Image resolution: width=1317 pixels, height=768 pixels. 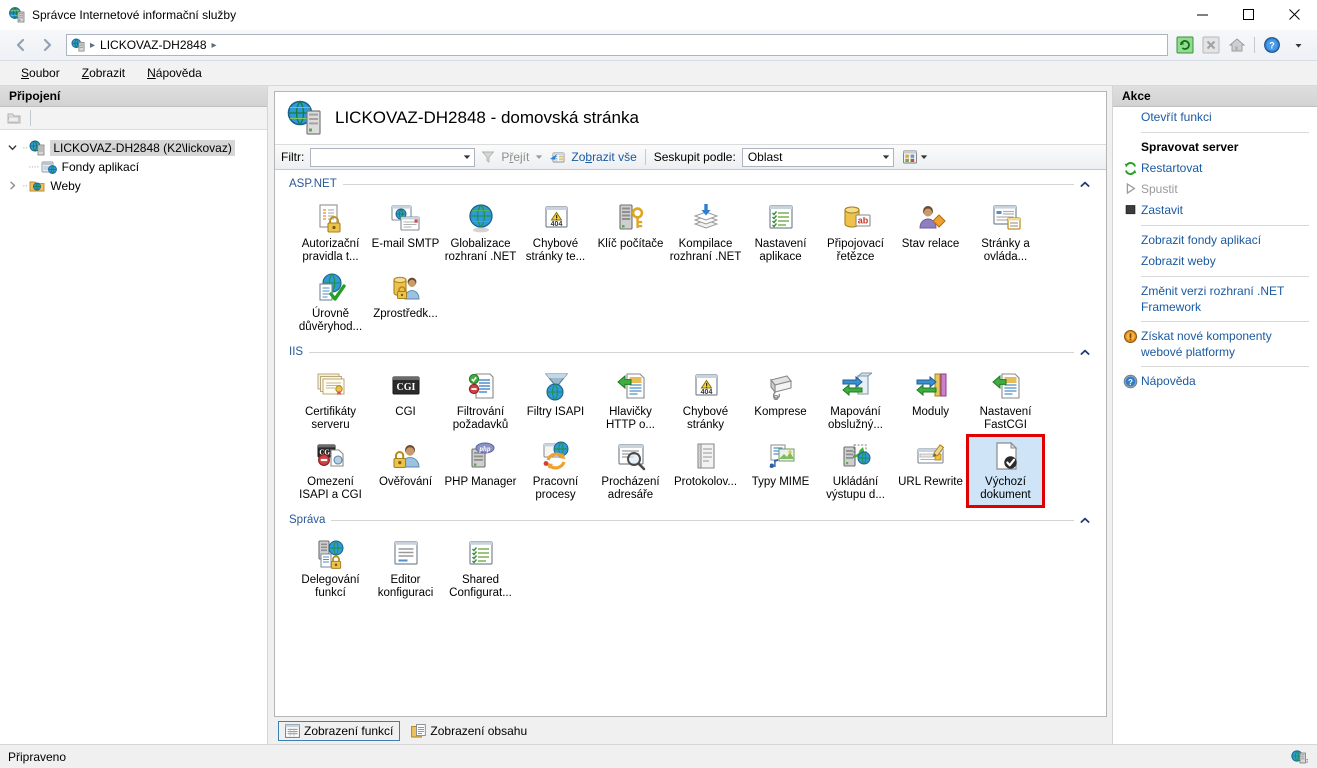 I want to click on filter-input, so click(x=393, y=157).